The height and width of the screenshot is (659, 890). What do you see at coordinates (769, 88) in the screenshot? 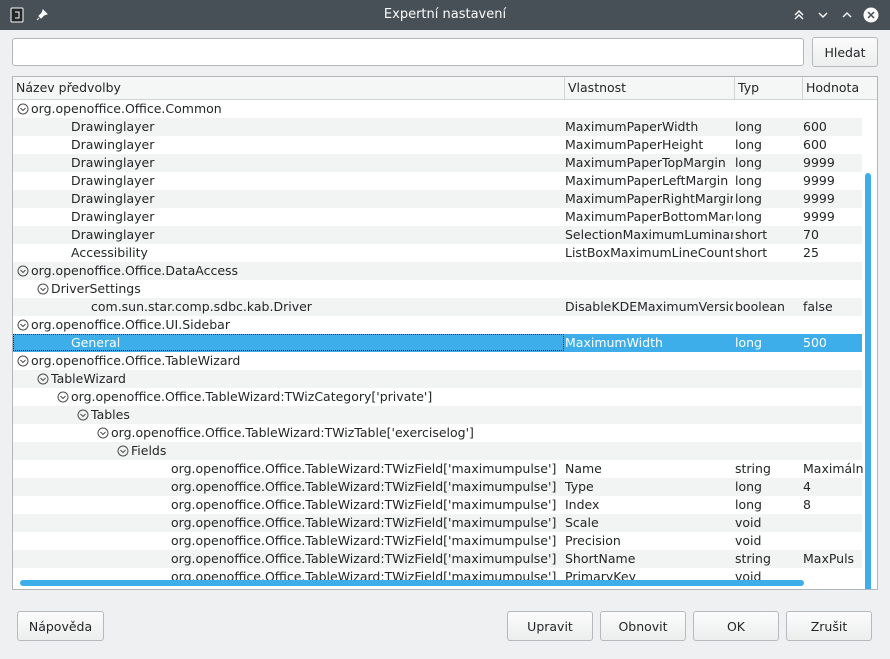
I see `column-header-type: Typ` at bounding box center [769, 88].